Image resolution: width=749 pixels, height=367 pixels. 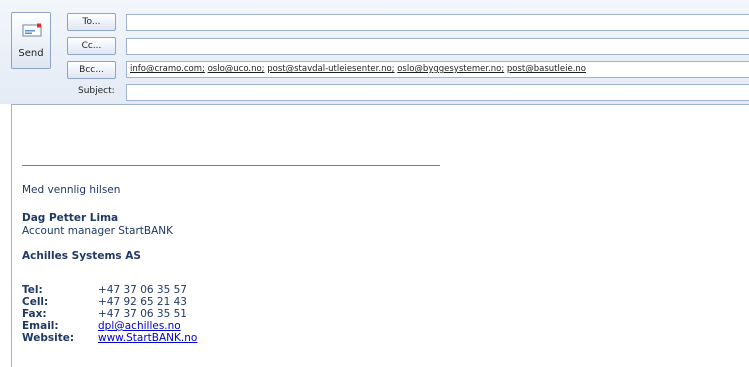 I want to click on subject-field, so click(x=437, y=92).